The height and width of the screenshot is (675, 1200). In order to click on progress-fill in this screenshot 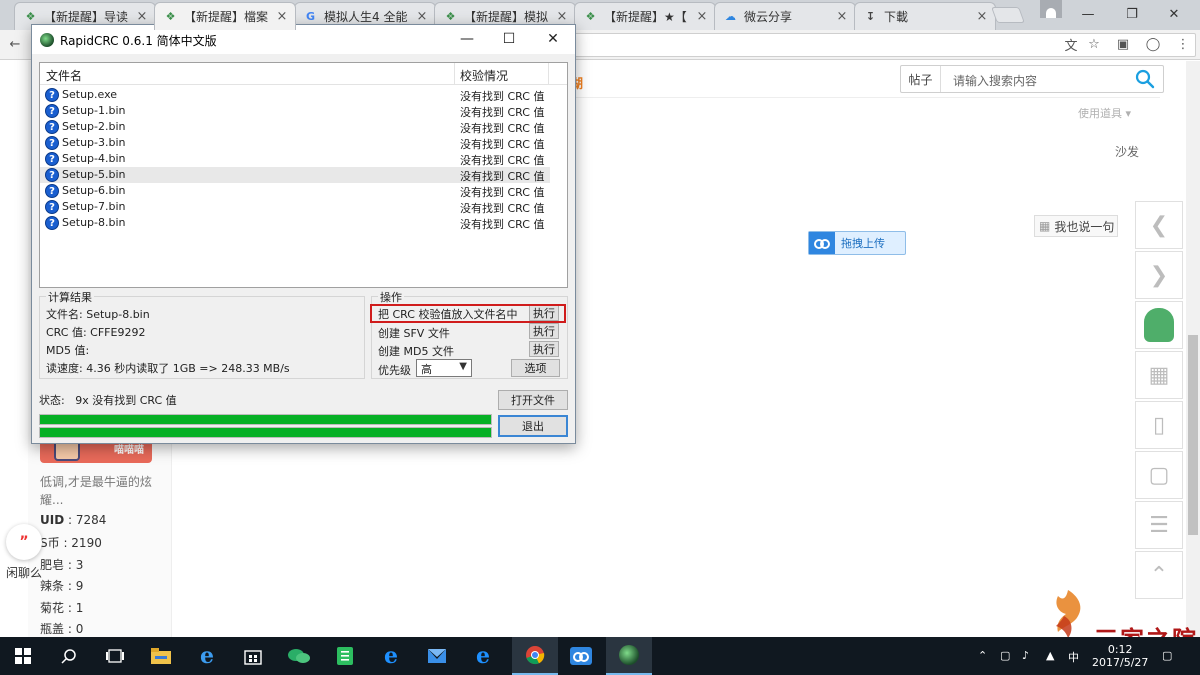, I will do `click(265, 432)`.